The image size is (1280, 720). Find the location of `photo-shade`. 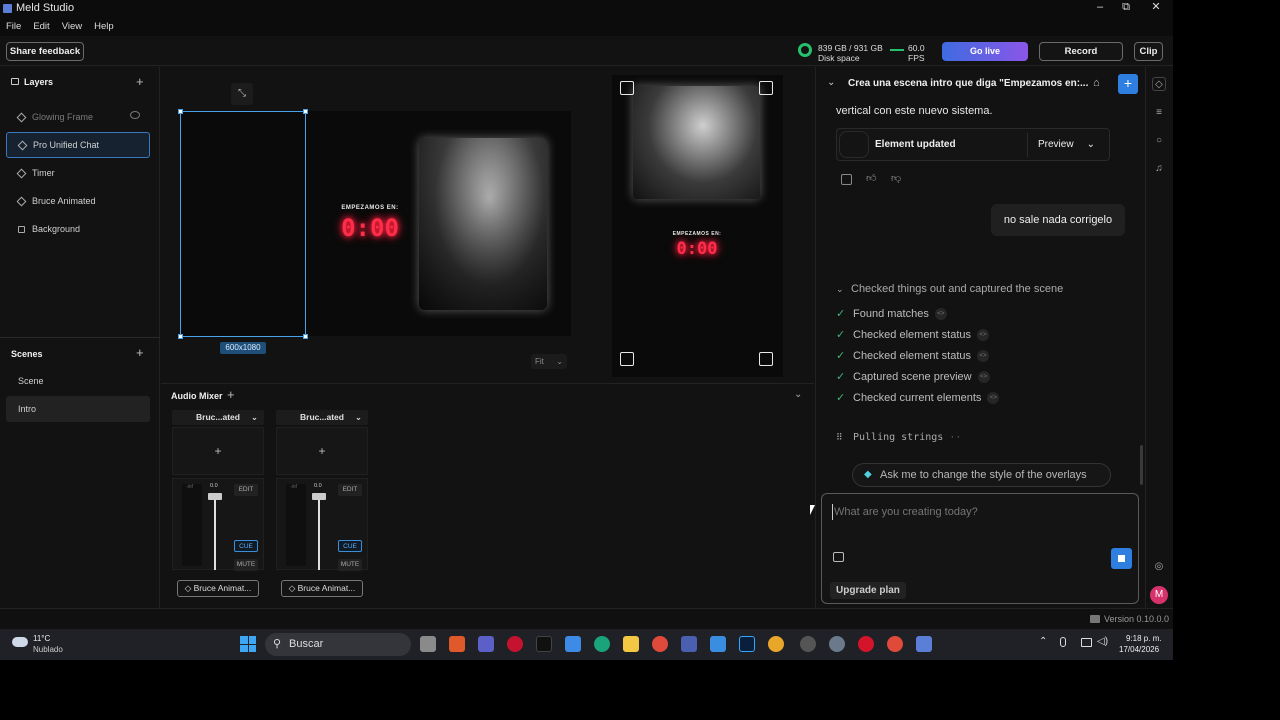

photo-shade is located at coordinates (483, 224).